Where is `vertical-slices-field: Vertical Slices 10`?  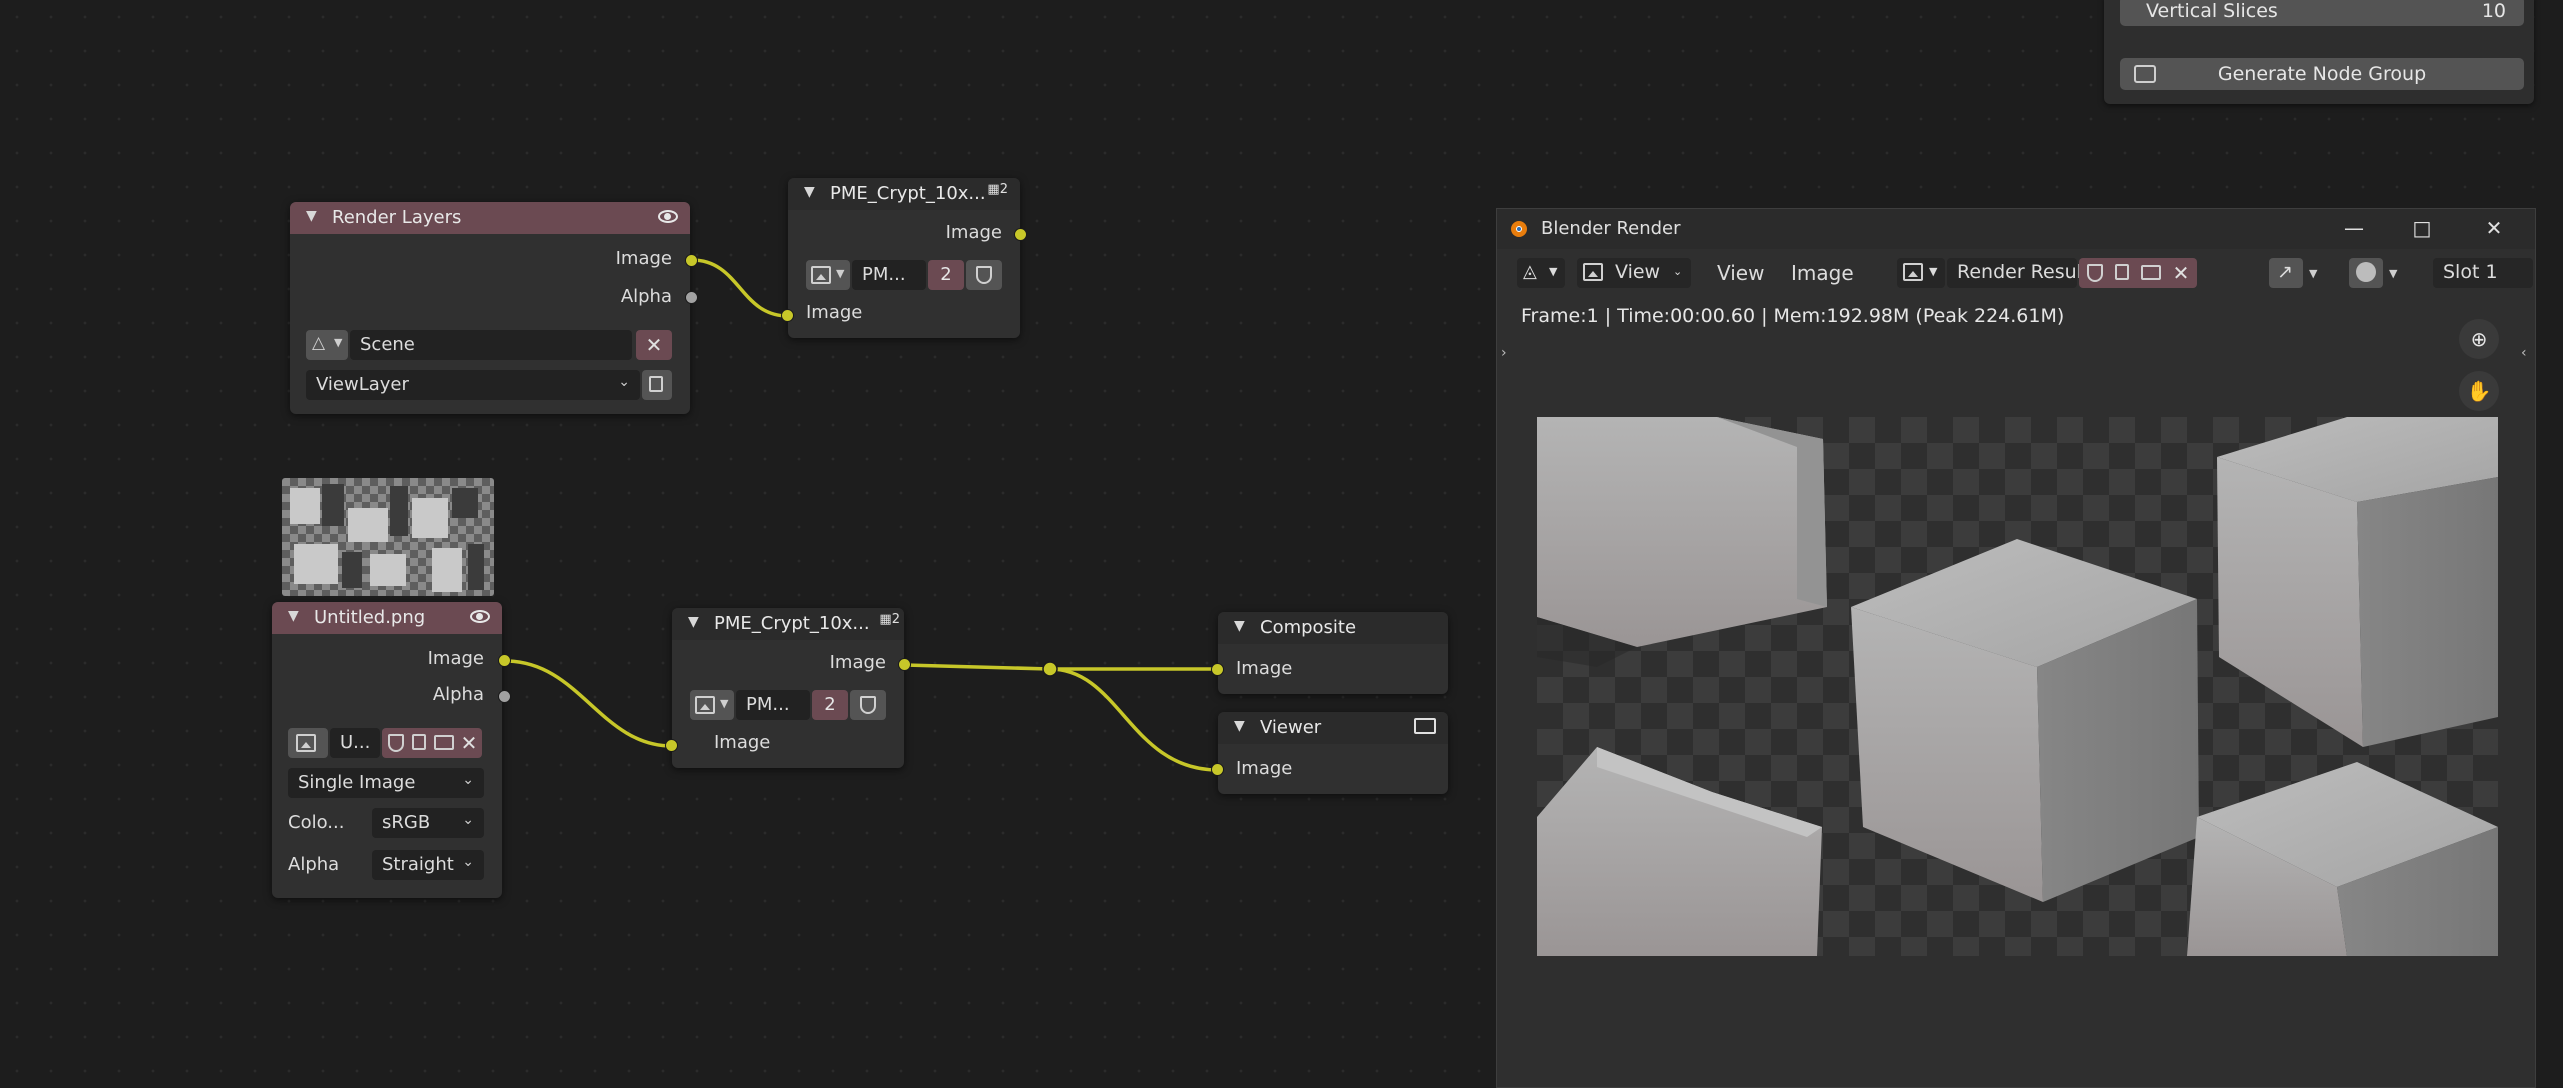
vertical-slices-field: Vertical Slices 10 is located at coordinates (2322, 13).